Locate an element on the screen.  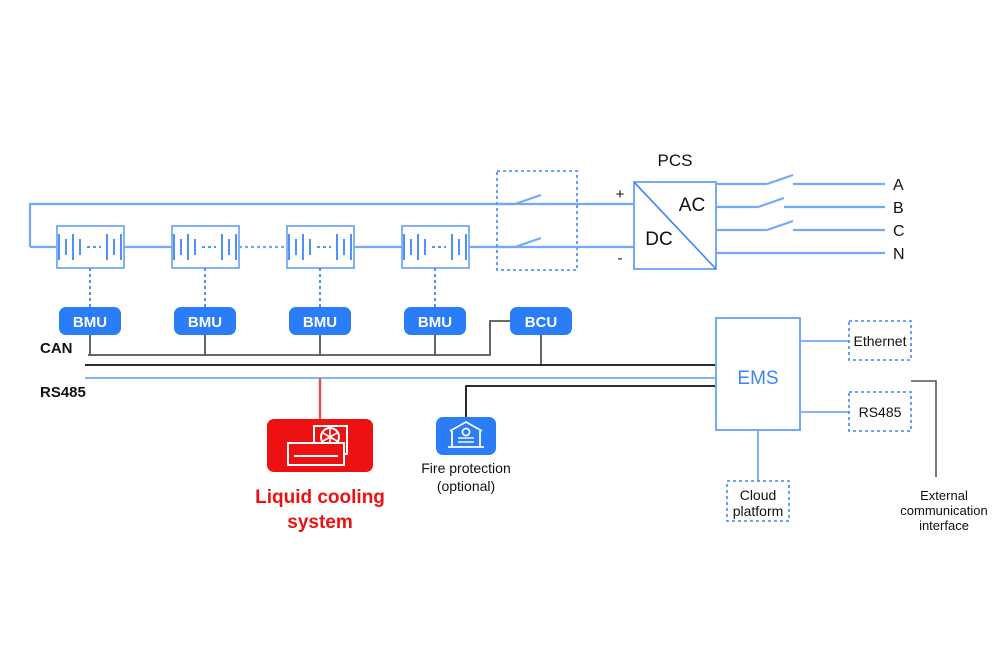
ems-unit: EMS is located at coordinates (758, 374).